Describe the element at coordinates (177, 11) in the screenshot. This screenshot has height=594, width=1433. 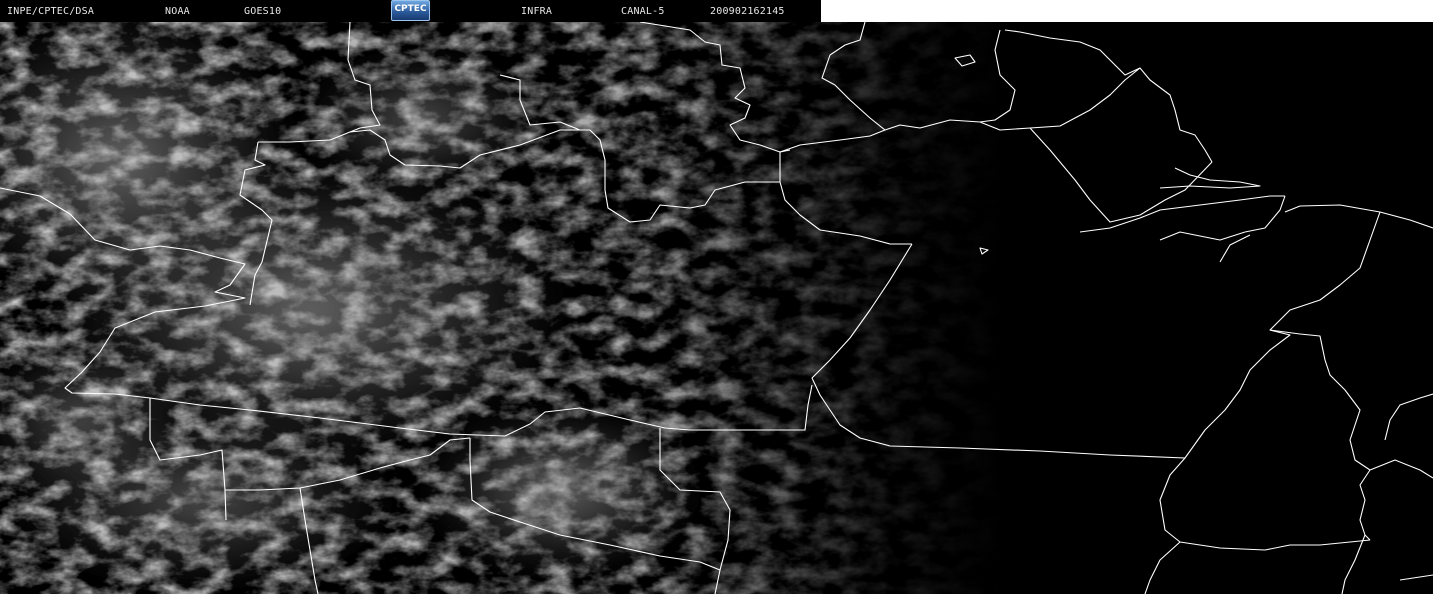
I see `agency-label: NOAA` at that location.